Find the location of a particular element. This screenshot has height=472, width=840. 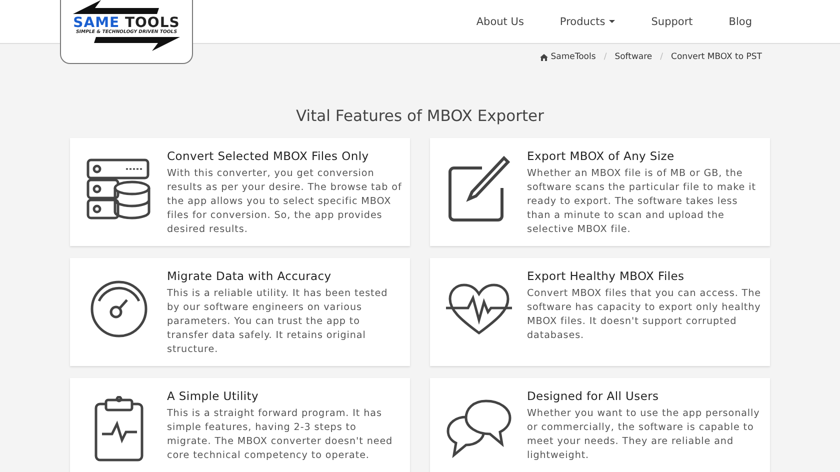

feature-description: This is a reliable utility. It has been tested by our software engineers on various parameters. You can trust the app to transfer data safely. It retains original structure. is located at coordinates (278, 322).